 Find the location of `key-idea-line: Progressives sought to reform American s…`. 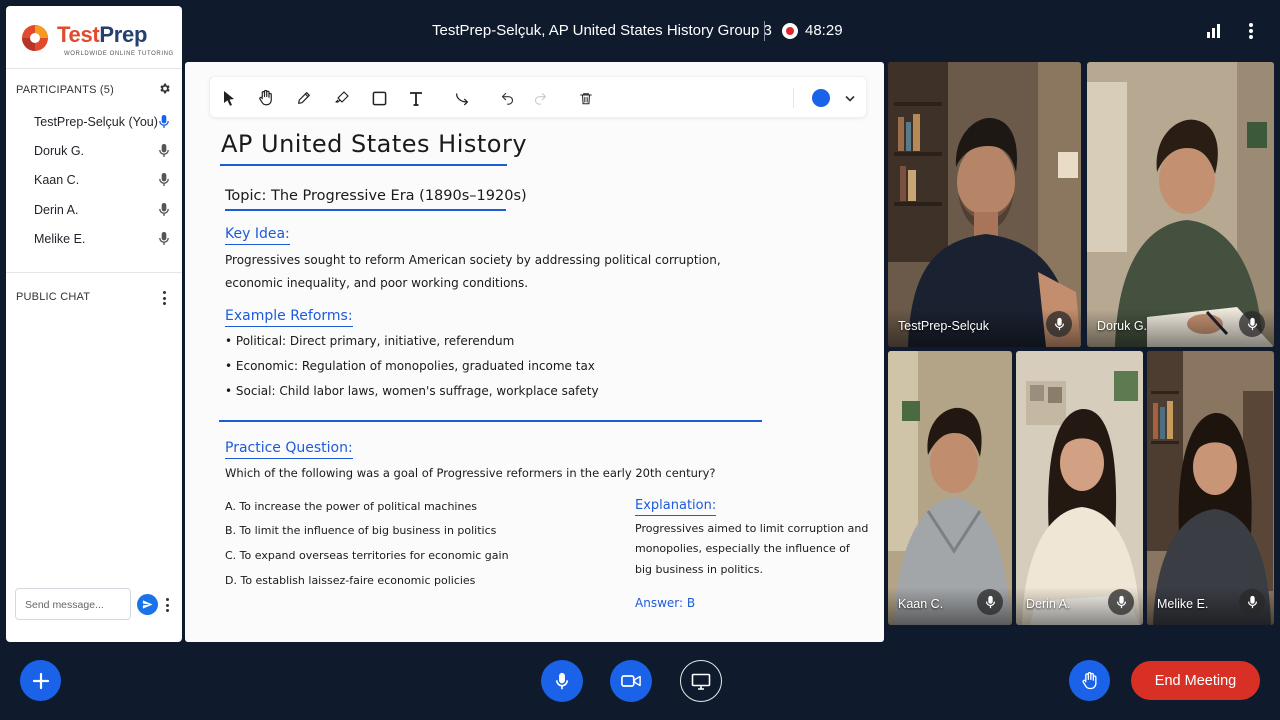

key-idea-line: Progressives sought to reform American s… is located at coordinates (473, 260).